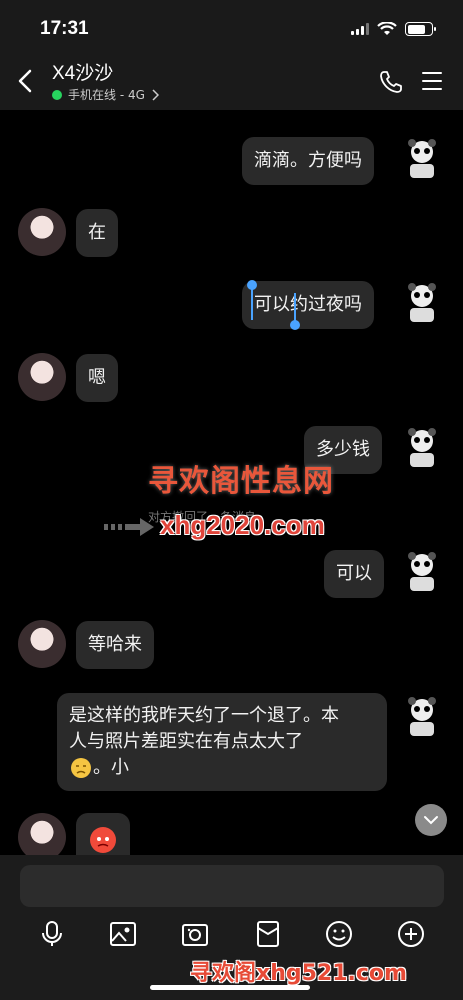 The height and width of the screenshot is (1000, 463). Describe the element at coordinates (222, 768) in the screenshot. I see `message-line: 。小` at that location.